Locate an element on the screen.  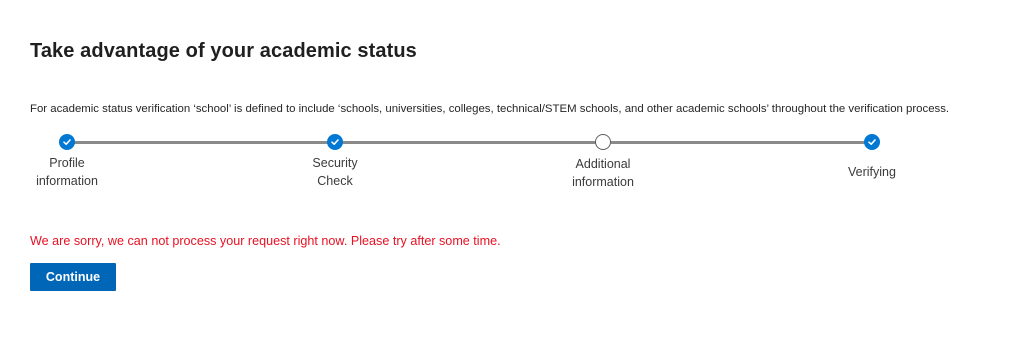
step-label-additional: Additional information is located at coordinates (603, 173).